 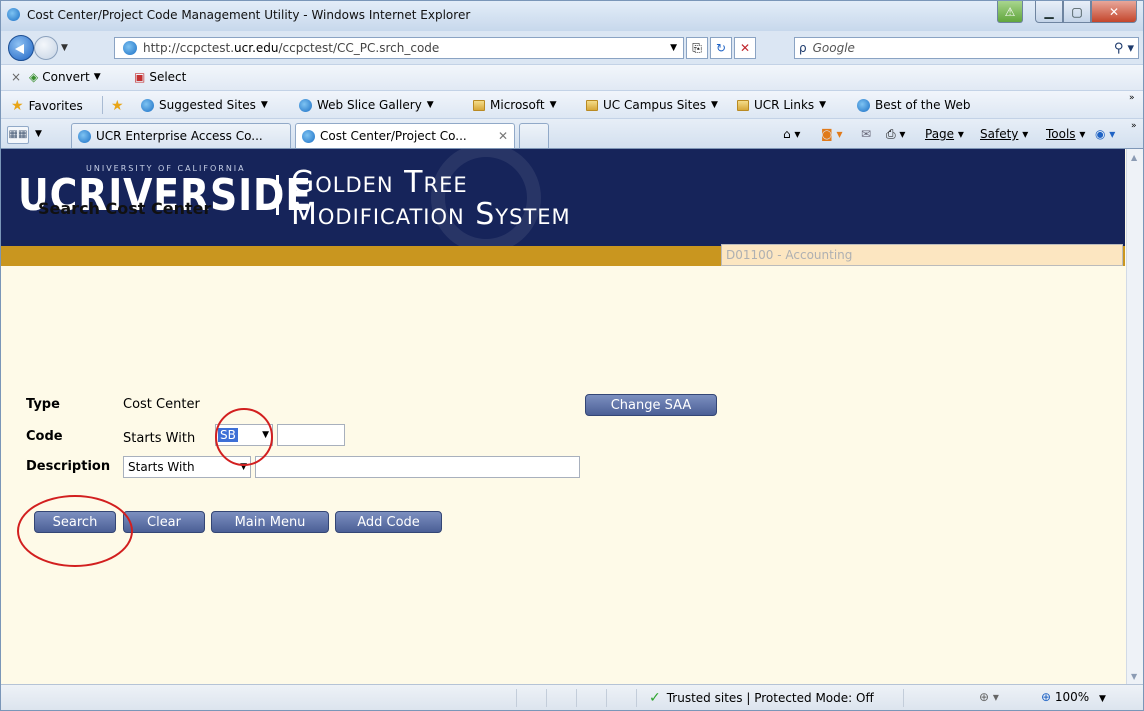 I want to click on window-controls: ⚠ ▁ ▢ ✕, so click(x=1067, y=12).